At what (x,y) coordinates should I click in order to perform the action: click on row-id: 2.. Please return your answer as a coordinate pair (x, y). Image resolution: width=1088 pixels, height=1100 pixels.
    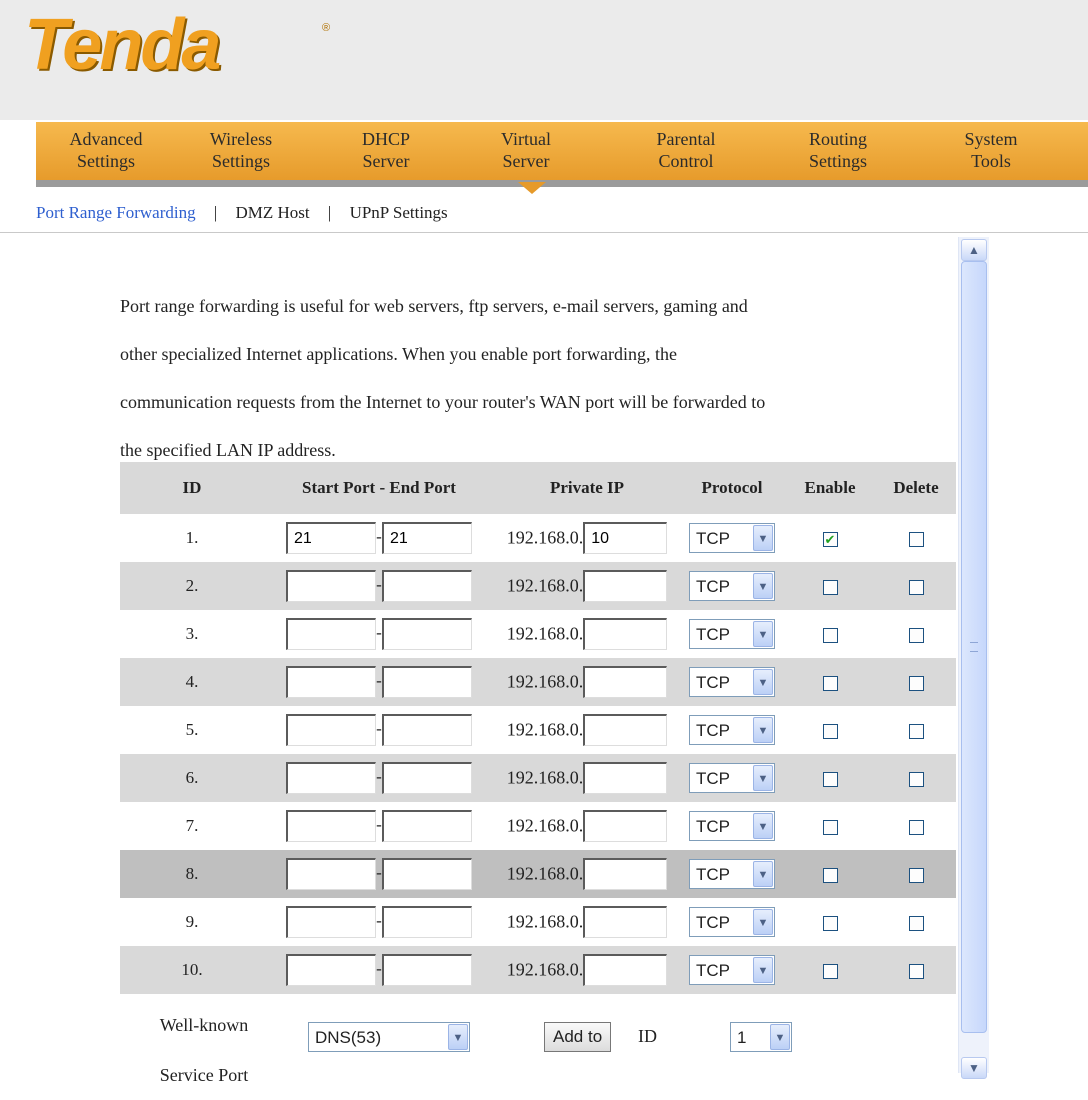
    Looking at the image, I should click on (192, 586).